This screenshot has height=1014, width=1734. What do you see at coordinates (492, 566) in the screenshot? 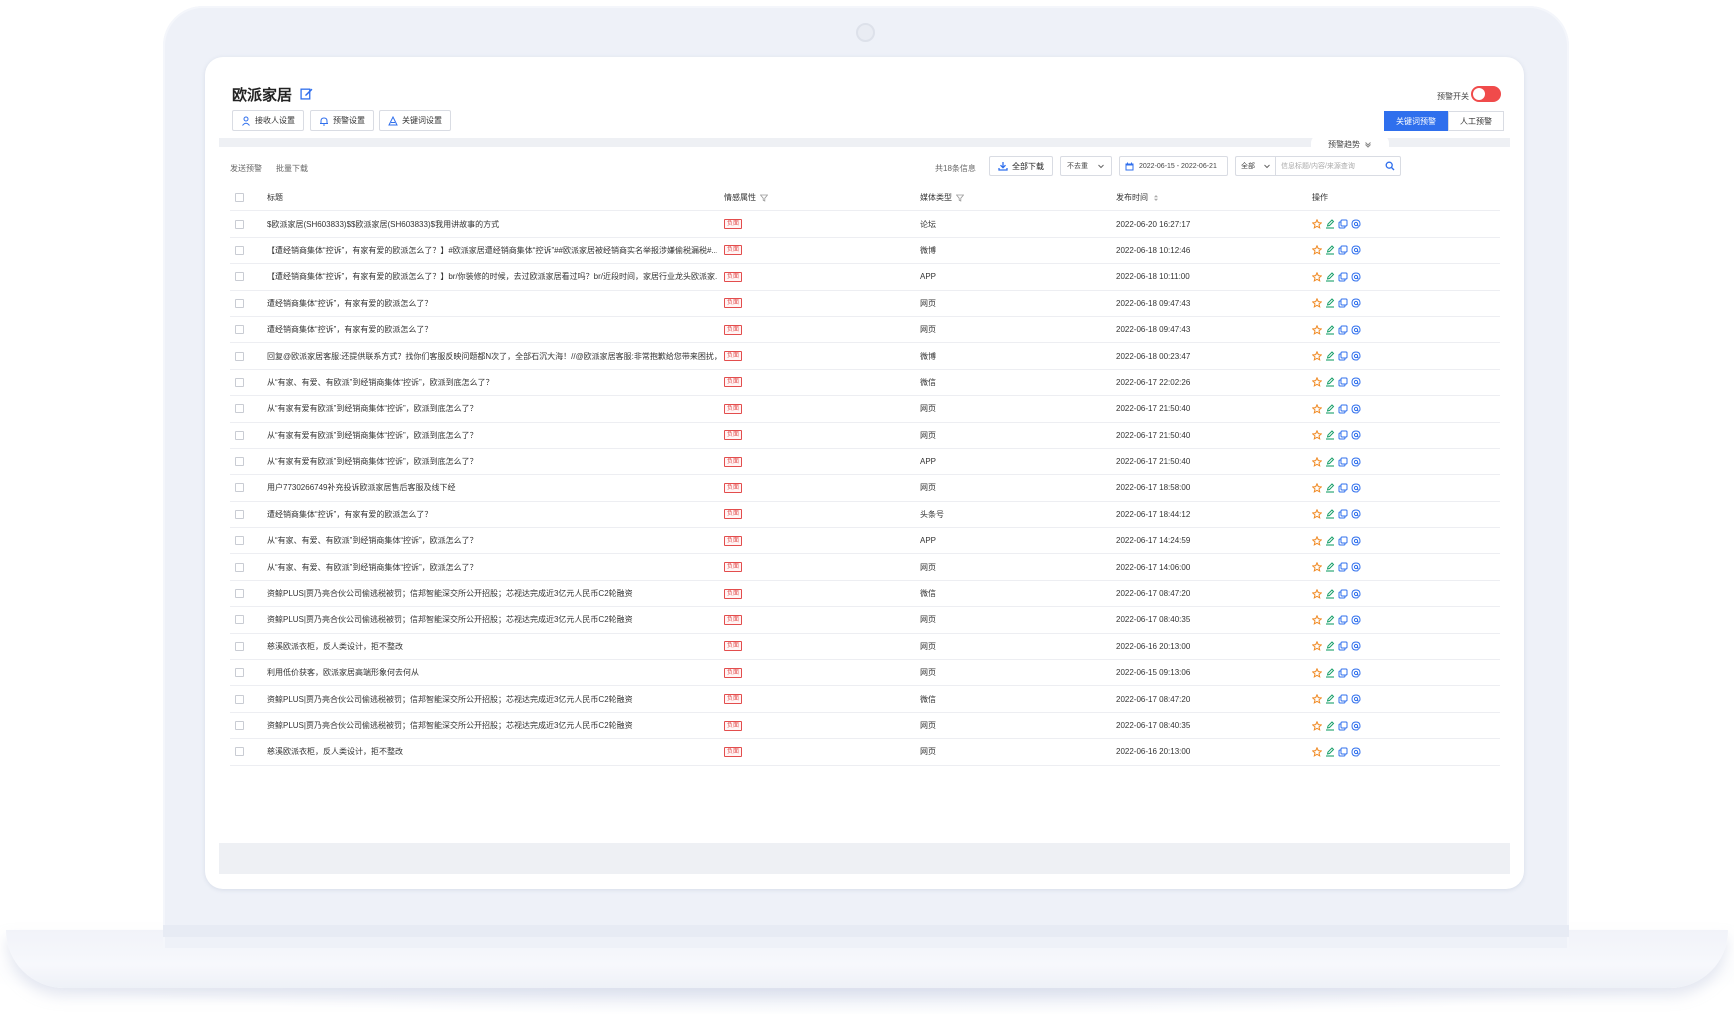
I see `row-title-link: 从“有家、有爱、有欧派”到经销商集体“控诉”，欧派怎么了？` at bounding box center [492, 566].